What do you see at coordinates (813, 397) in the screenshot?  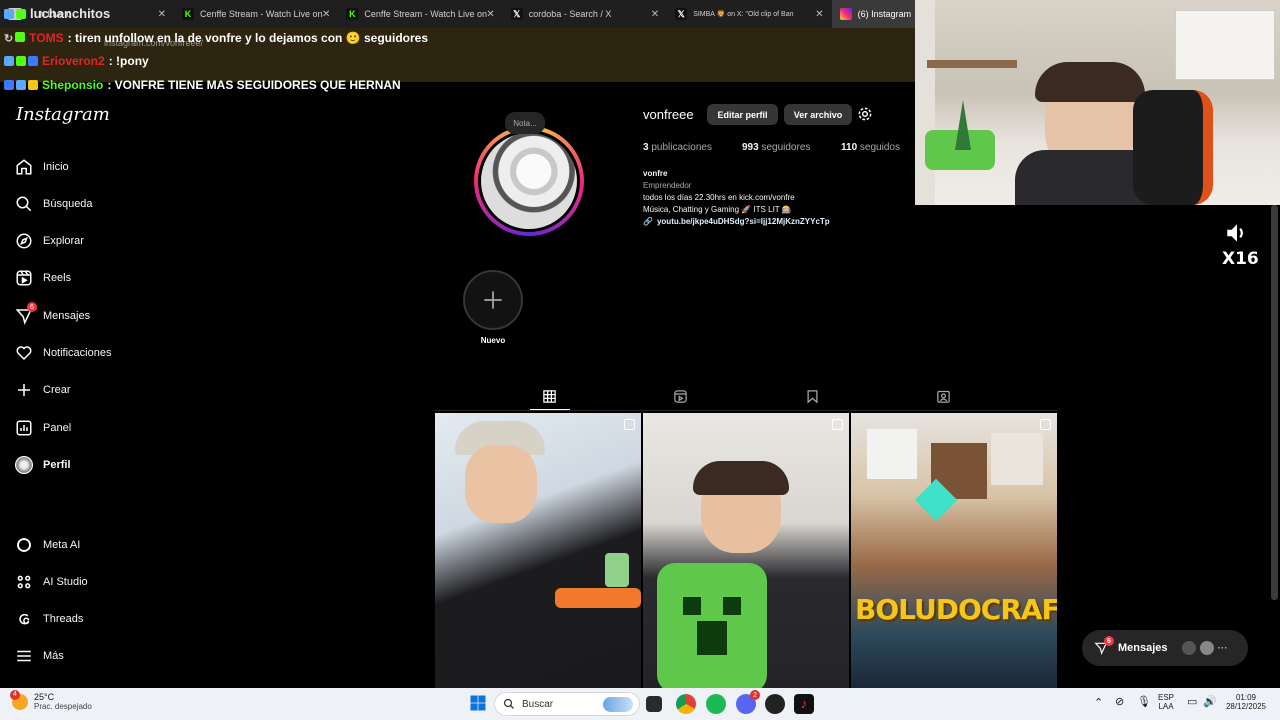 I see `saved-icon` at bounding box center [813, 397].